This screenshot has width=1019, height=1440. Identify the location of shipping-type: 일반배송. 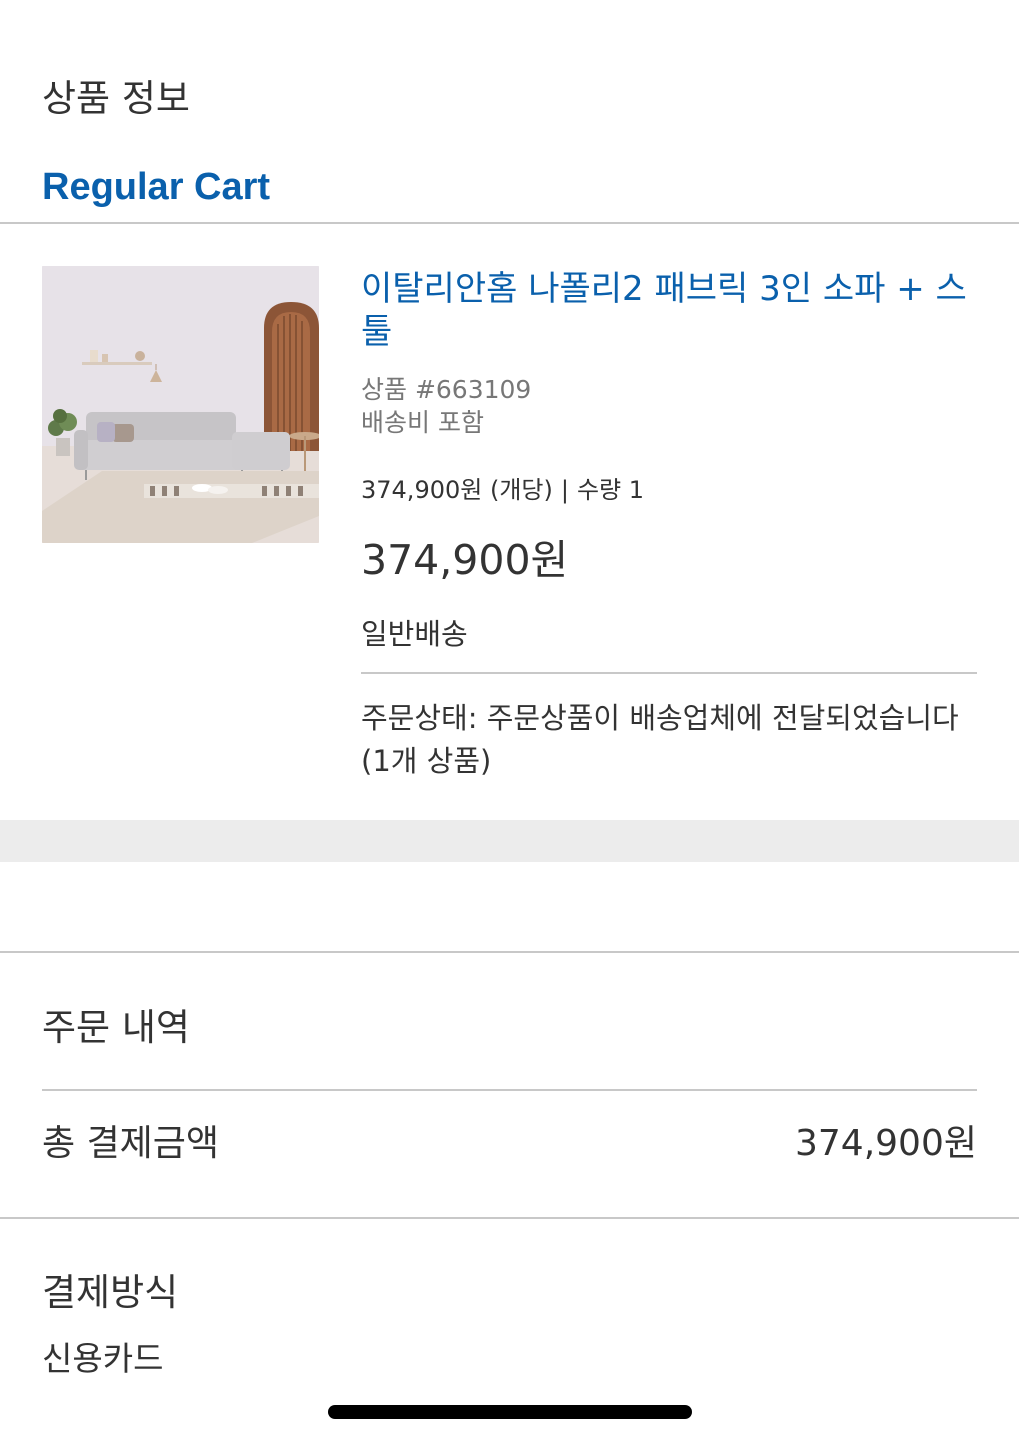
(414, 634).